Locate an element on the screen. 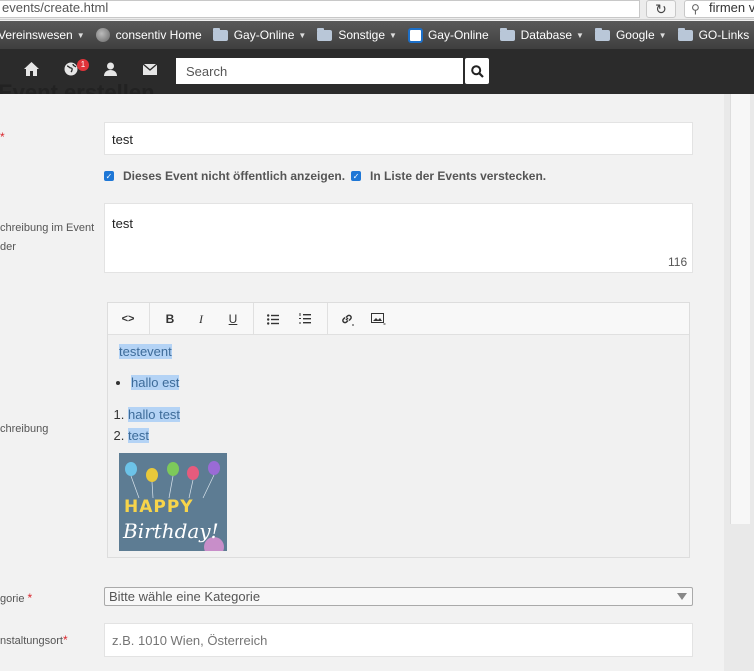 The height and width of the screenshot is (671, 754). birthday-image: HAPPY Birthday! is located at coordinates (173, 502).